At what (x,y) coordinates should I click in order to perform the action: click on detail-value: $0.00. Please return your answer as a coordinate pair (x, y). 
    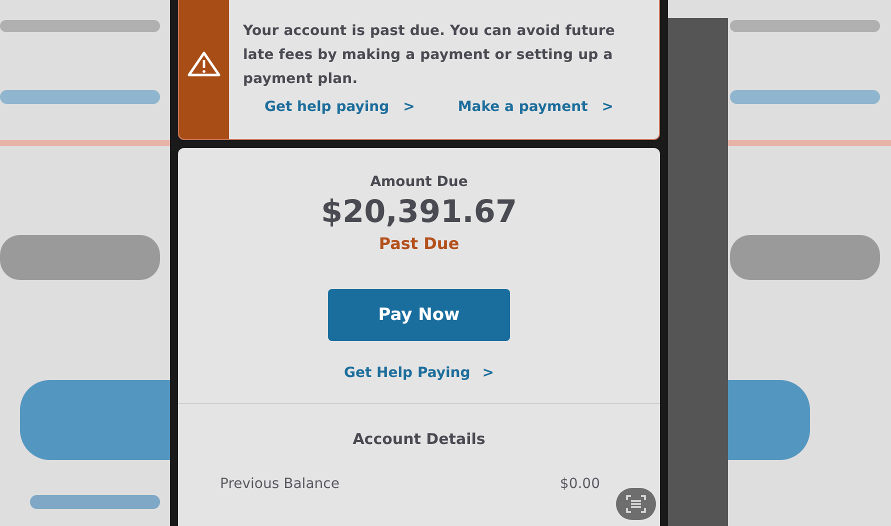
    Looking at the image, I should click on (580, 484).